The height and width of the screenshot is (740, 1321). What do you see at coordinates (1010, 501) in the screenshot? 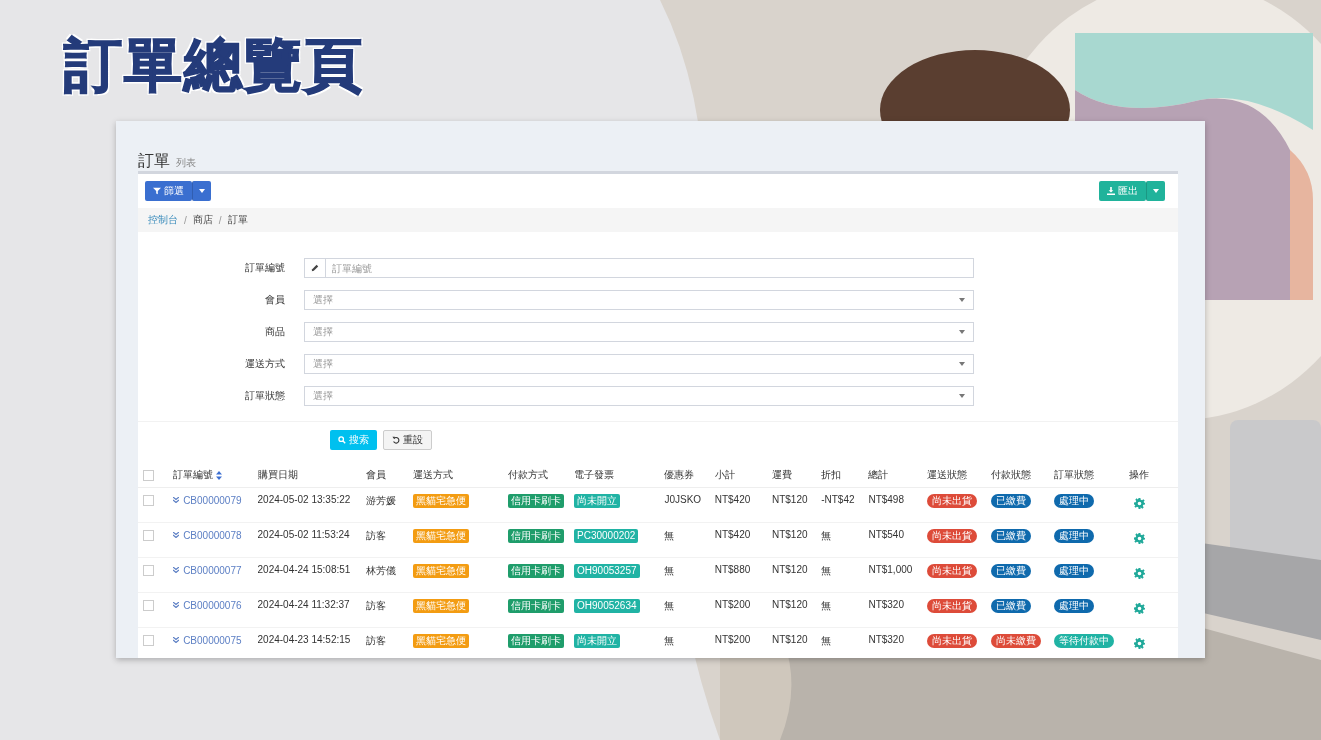
I see `status-badge: 已繳費` at bounding box center [1010, 501].